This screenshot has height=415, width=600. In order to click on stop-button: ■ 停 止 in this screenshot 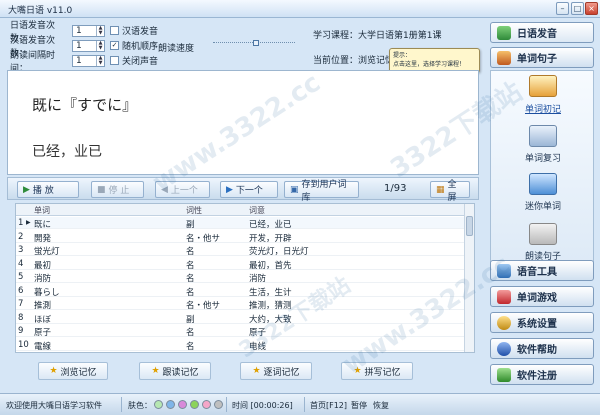, I will do `click(117, 189)`.